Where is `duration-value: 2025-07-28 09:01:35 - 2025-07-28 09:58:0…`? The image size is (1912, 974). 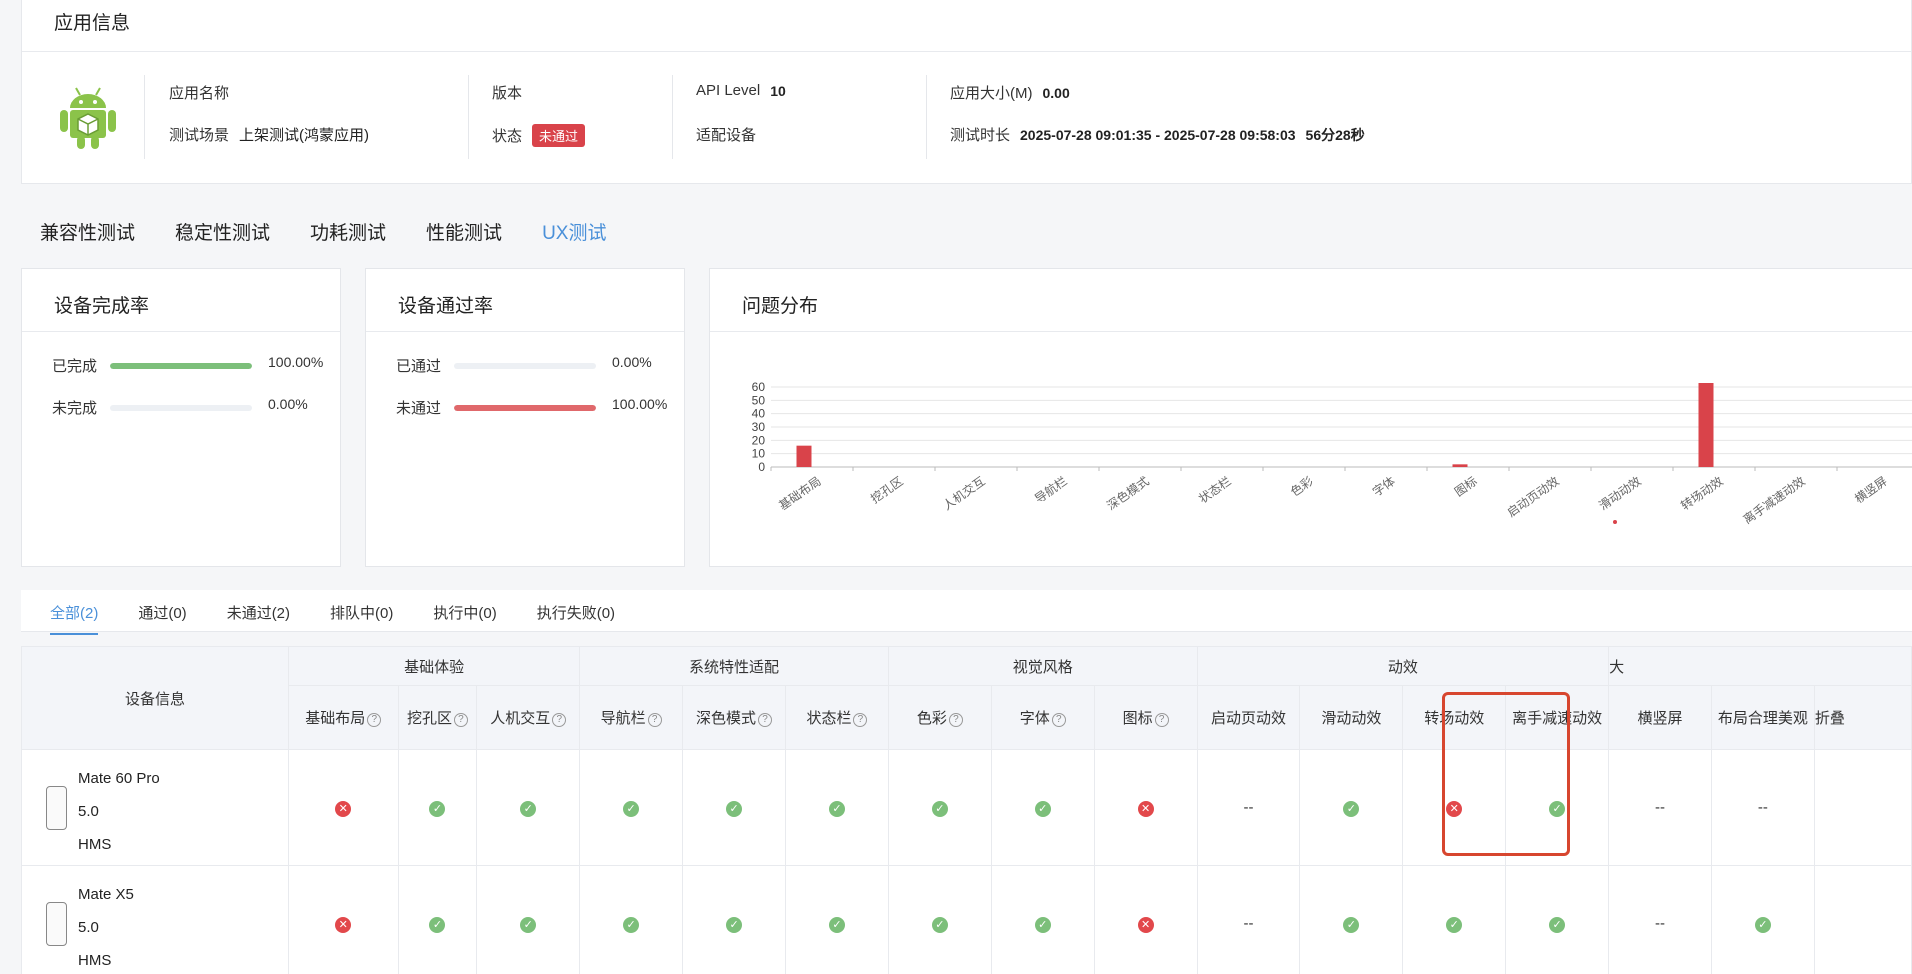 duration-value: 2025-07-28 09:01:35 - 2025-07-28 09:58:0… is located at coordinates (1158, 134).